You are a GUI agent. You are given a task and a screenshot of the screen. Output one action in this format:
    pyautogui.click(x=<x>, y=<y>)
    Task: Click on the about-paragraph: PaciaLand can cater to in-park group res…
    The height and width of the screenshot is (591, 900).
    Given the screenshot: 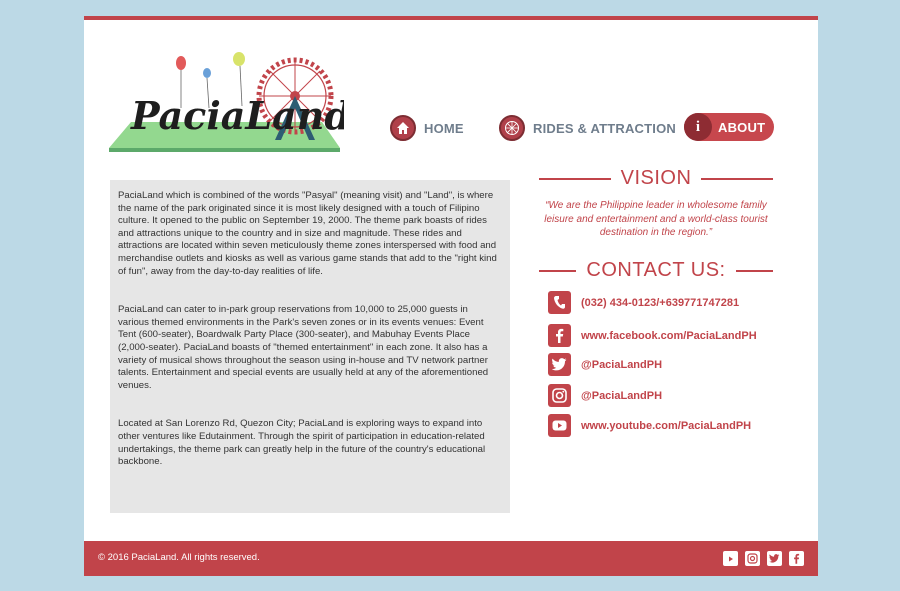 What is the action you would take?
    pyautogui.click(x=303, y=347)
    